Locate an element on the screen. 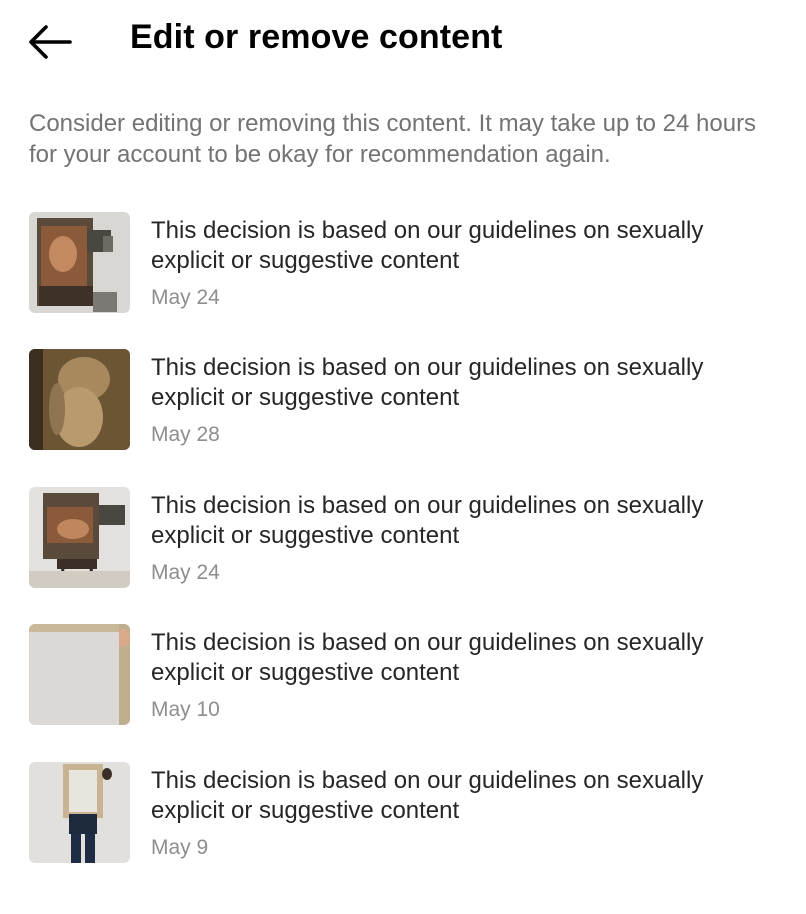  arrow-left-icon is located at coordinates (50, 42).